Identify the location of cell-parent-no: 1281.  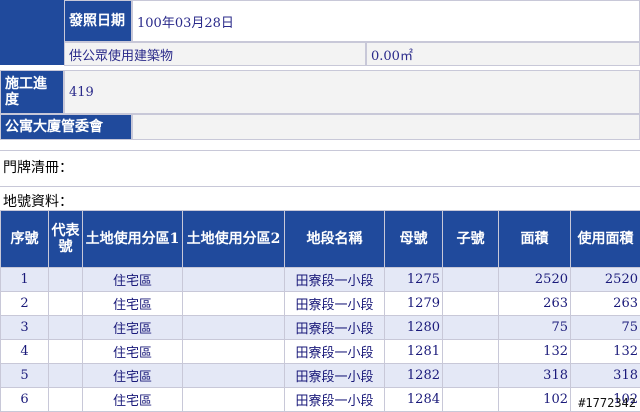
(413, 351).